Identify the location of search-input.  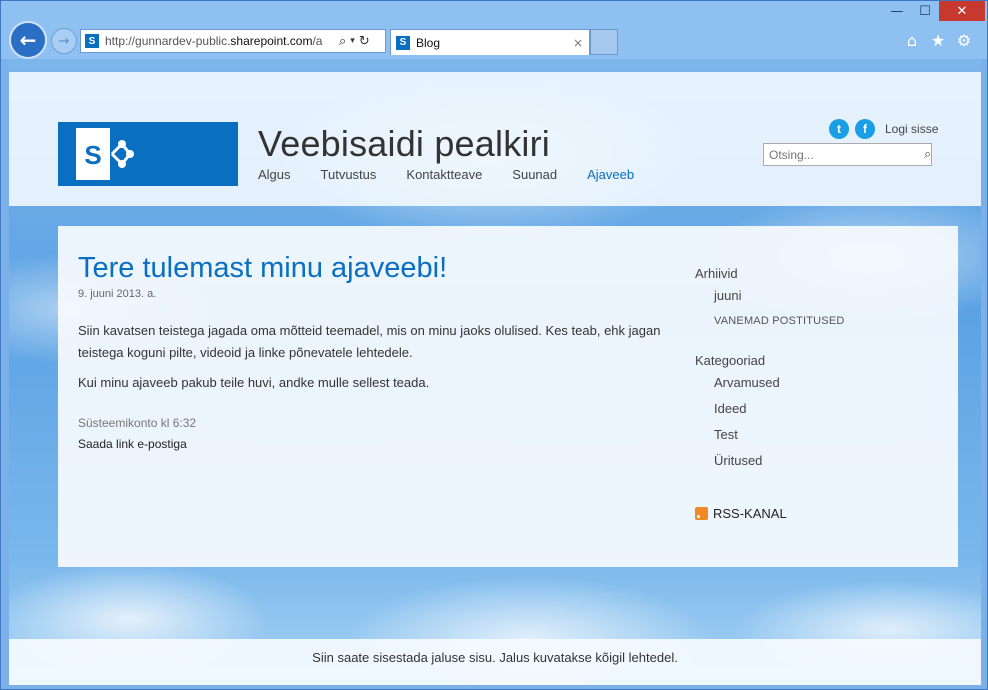
(844, 154).